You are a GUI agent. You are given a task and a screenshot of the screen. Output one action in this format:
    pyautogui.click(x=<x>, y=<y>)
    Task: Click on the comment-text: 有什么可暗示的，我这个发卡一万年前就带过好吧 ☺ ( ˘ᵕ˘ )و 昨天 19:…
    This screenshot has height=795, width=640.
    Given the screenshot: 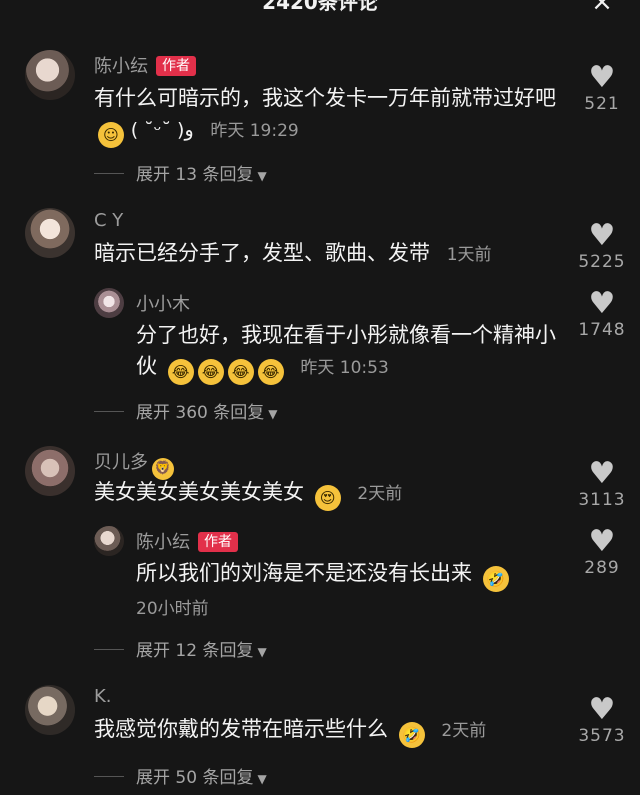 What is the action you would take?
    pyautogui.click(x=334, y=115)
    